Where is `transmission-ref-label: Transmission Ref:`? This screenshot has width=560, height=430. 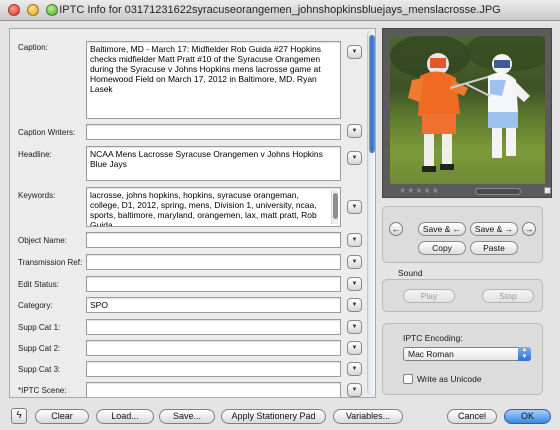 transmission-ref-label: Transmission Ref: is located at coordinates (50, 262).